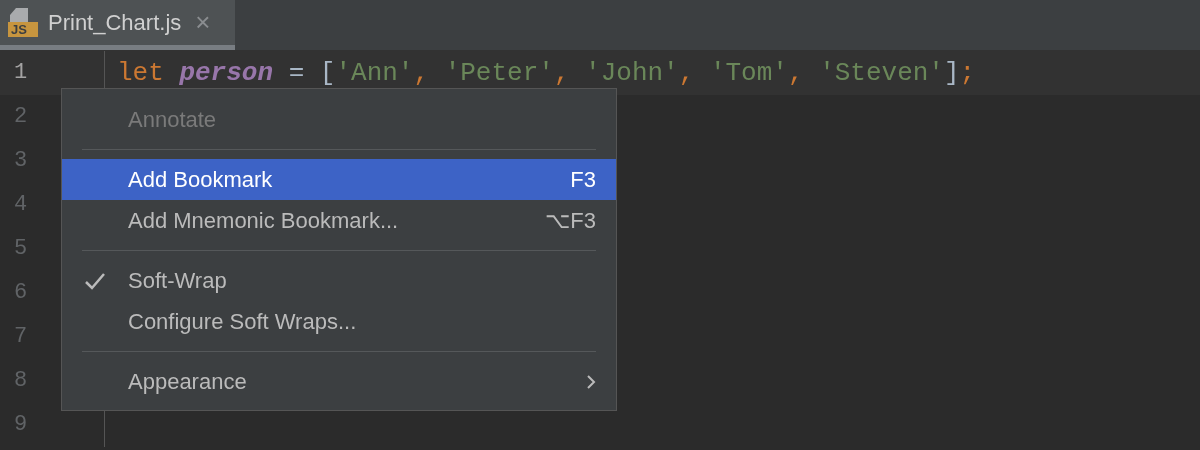  Describe the element at coordinates (296, 73) in the screenshot. I see `operator: =` at that location.